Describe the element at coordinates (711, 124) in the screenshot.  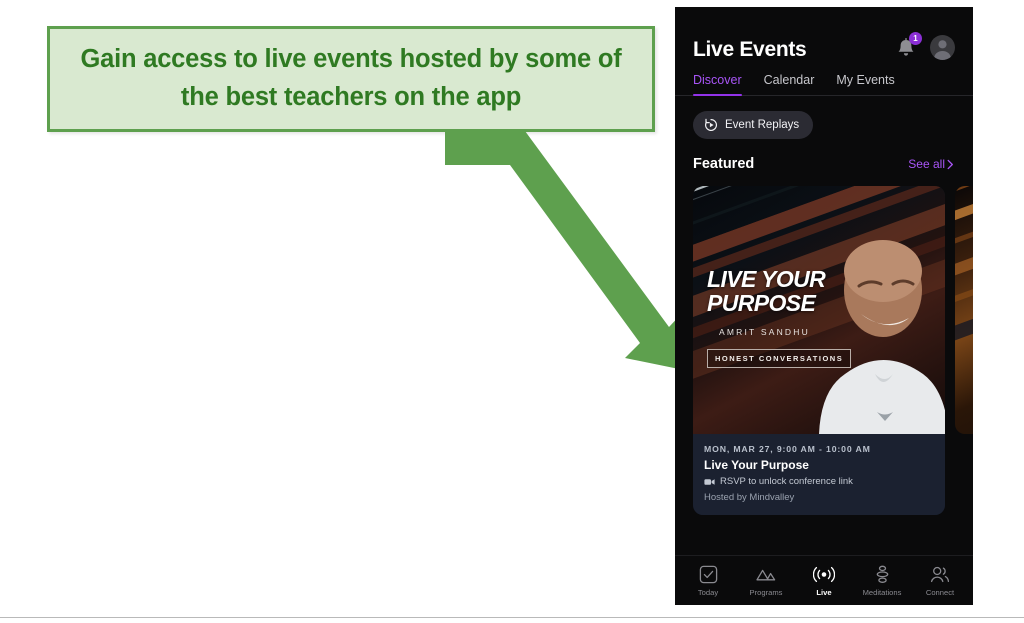
I see `replay-icon` at that location.